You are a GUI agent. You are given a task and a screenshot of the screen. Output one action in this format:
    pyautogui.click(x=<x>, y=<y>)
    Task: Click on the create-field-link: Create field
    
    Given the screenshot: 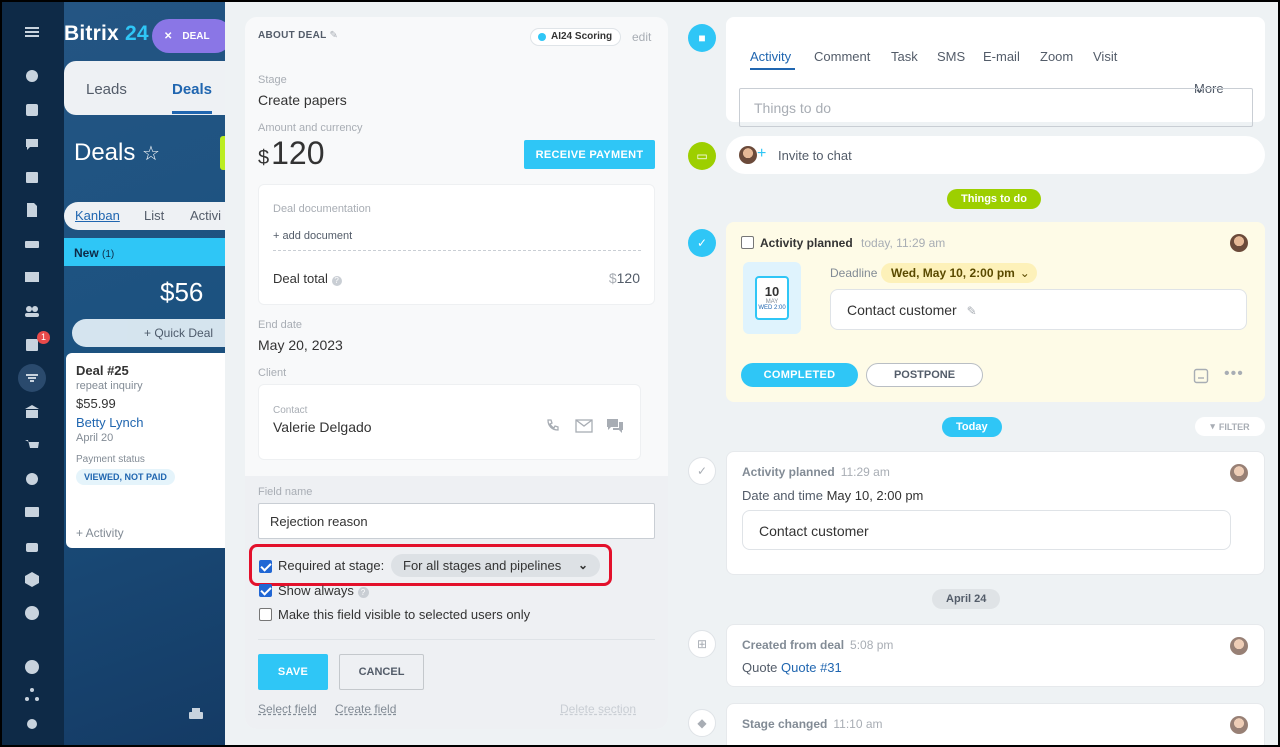 What is the action you would take?
    pyautogui.click(x=365, y=709)
    